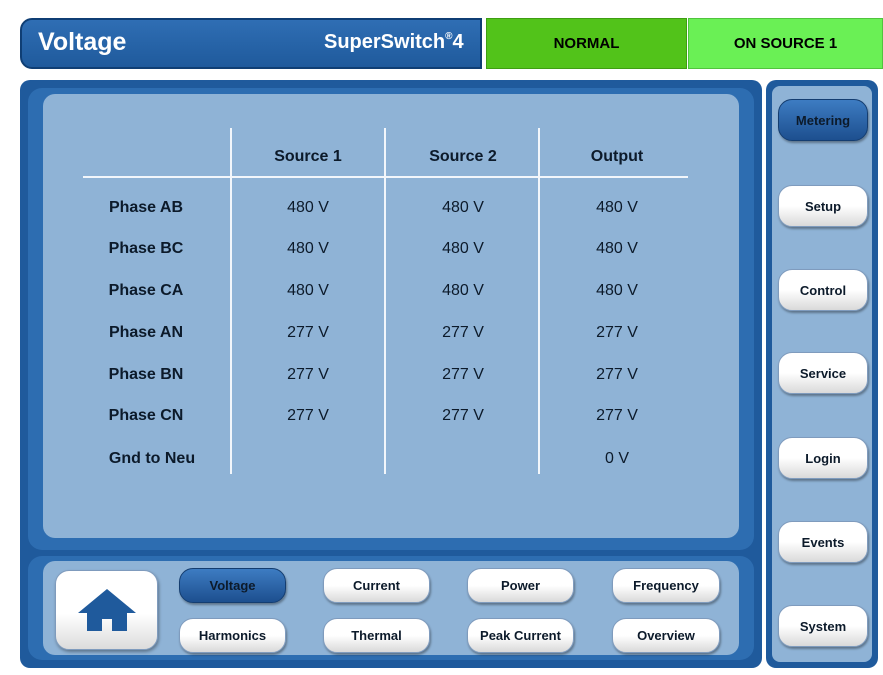 The width and height of the screenshot is (883, 675). I want to click on nav-voltage-button: Voltage, so click(232, 585).